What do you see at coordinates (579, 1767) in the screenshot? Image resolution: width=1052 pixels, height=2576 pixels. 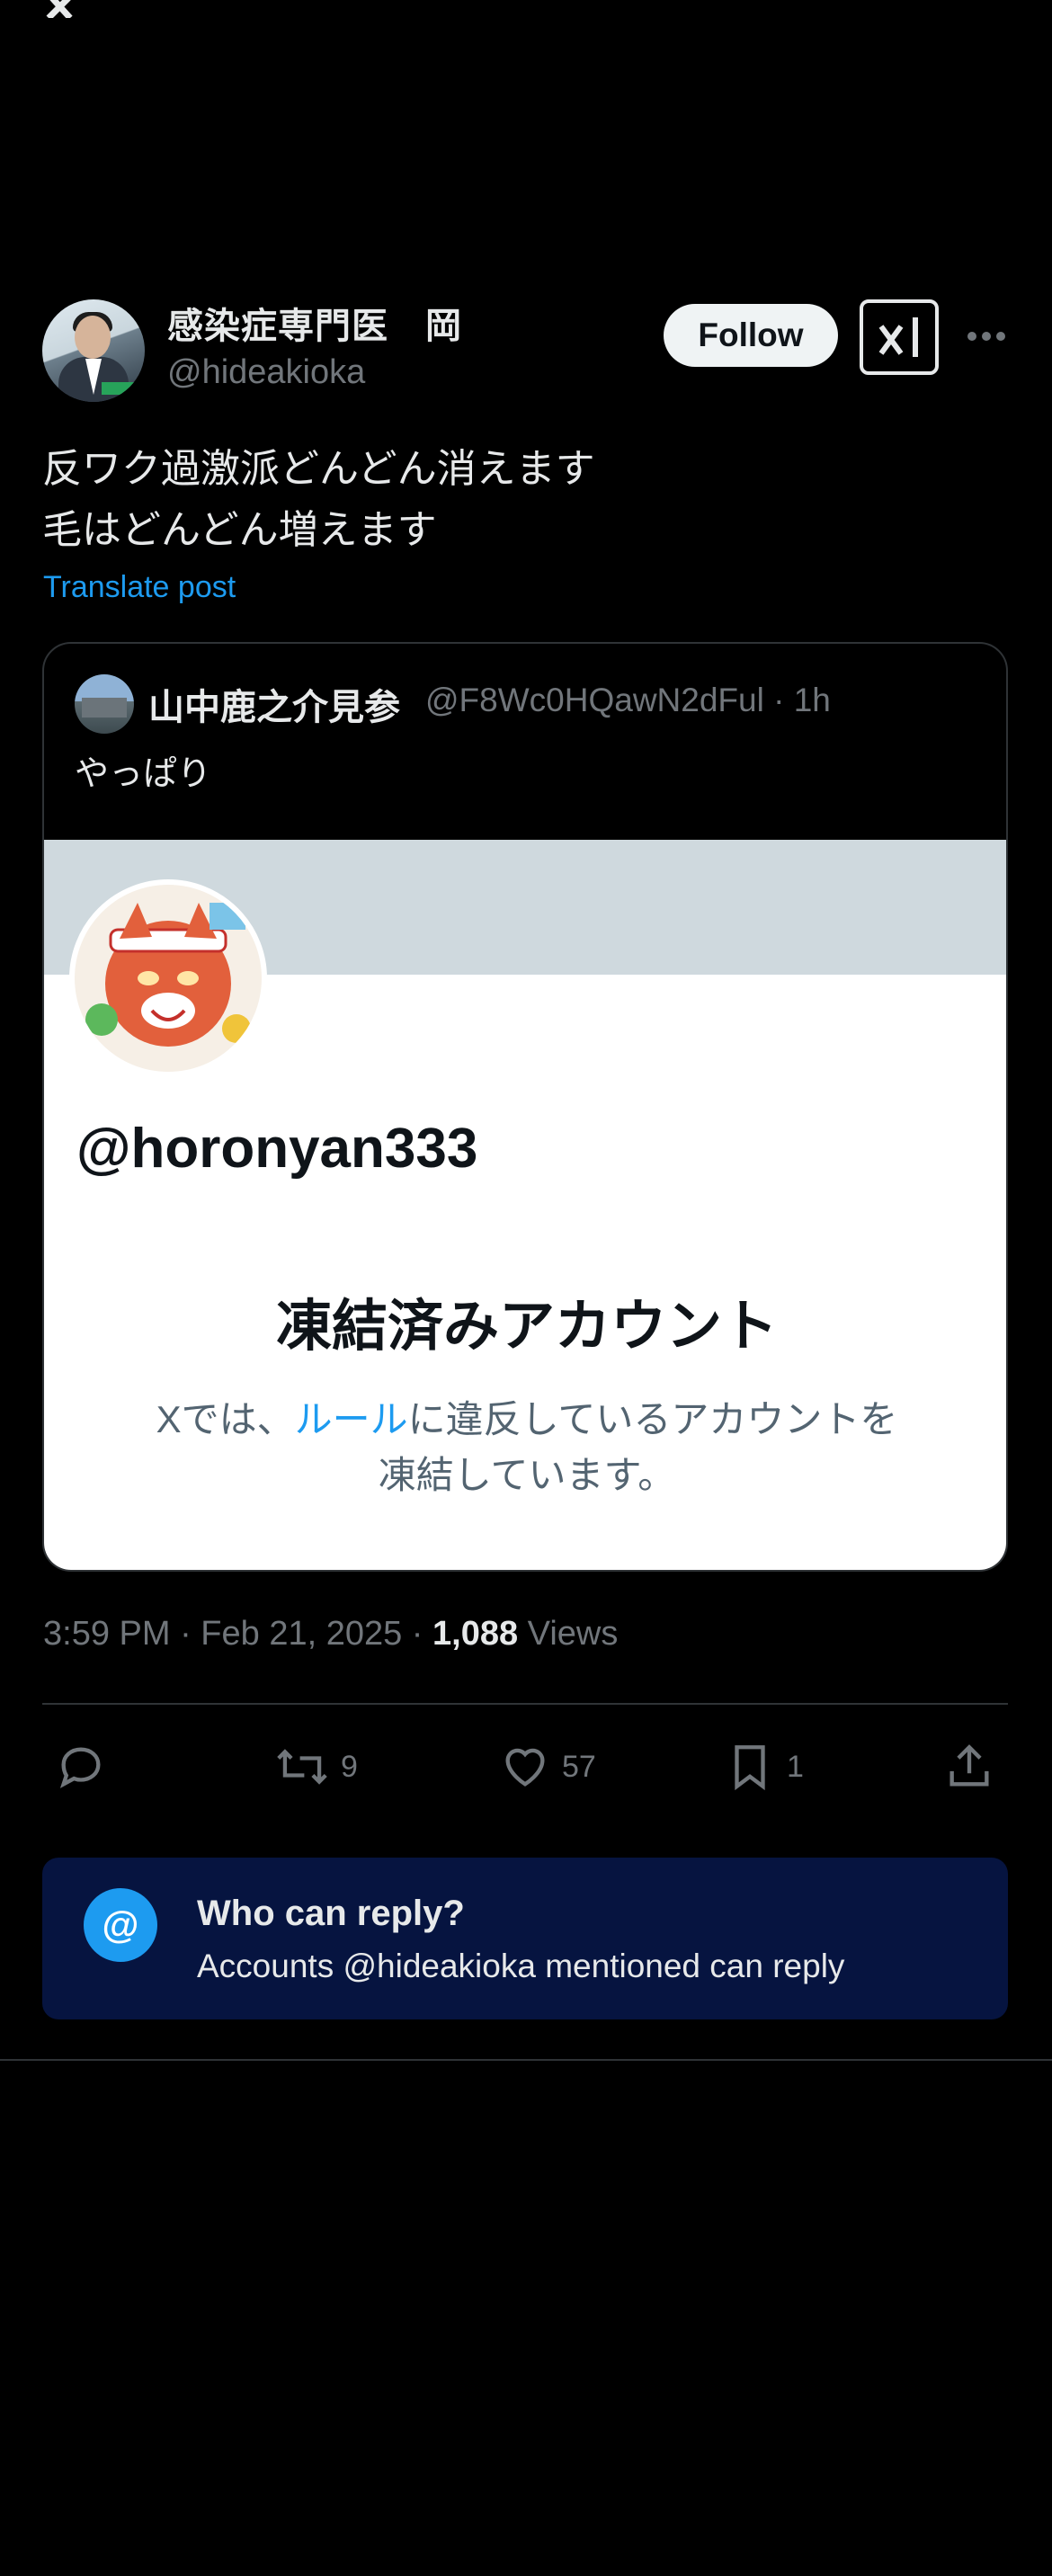 I see `like-count: 57` at bounding box center [579, 1767].